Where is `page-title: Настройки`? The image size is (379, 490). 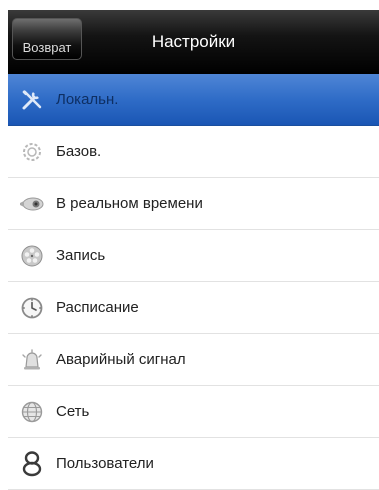 page-title: Настройки is located at coordinates (193, 41).